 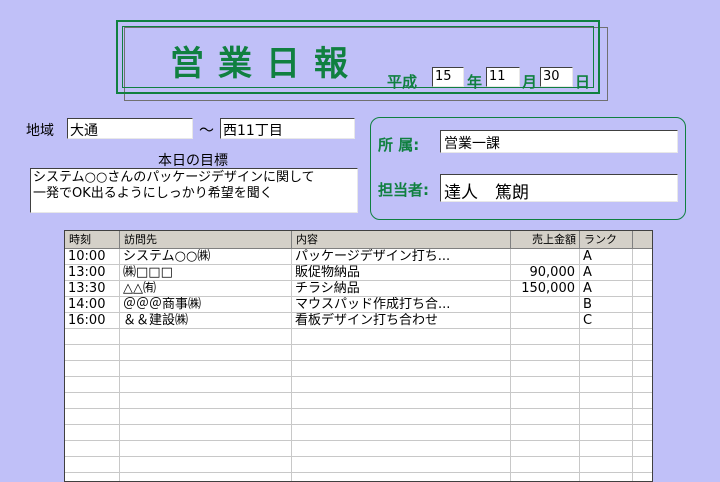 I want to click on header-rank: ランク, so click(x=606, y=239).